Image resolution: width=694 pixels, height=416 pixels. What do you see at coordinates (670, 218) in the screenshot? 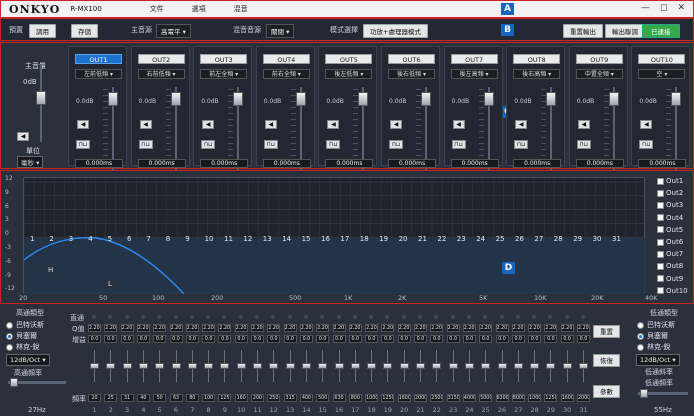
I see `legend-item: Out4` at bounding box center [670, 218].